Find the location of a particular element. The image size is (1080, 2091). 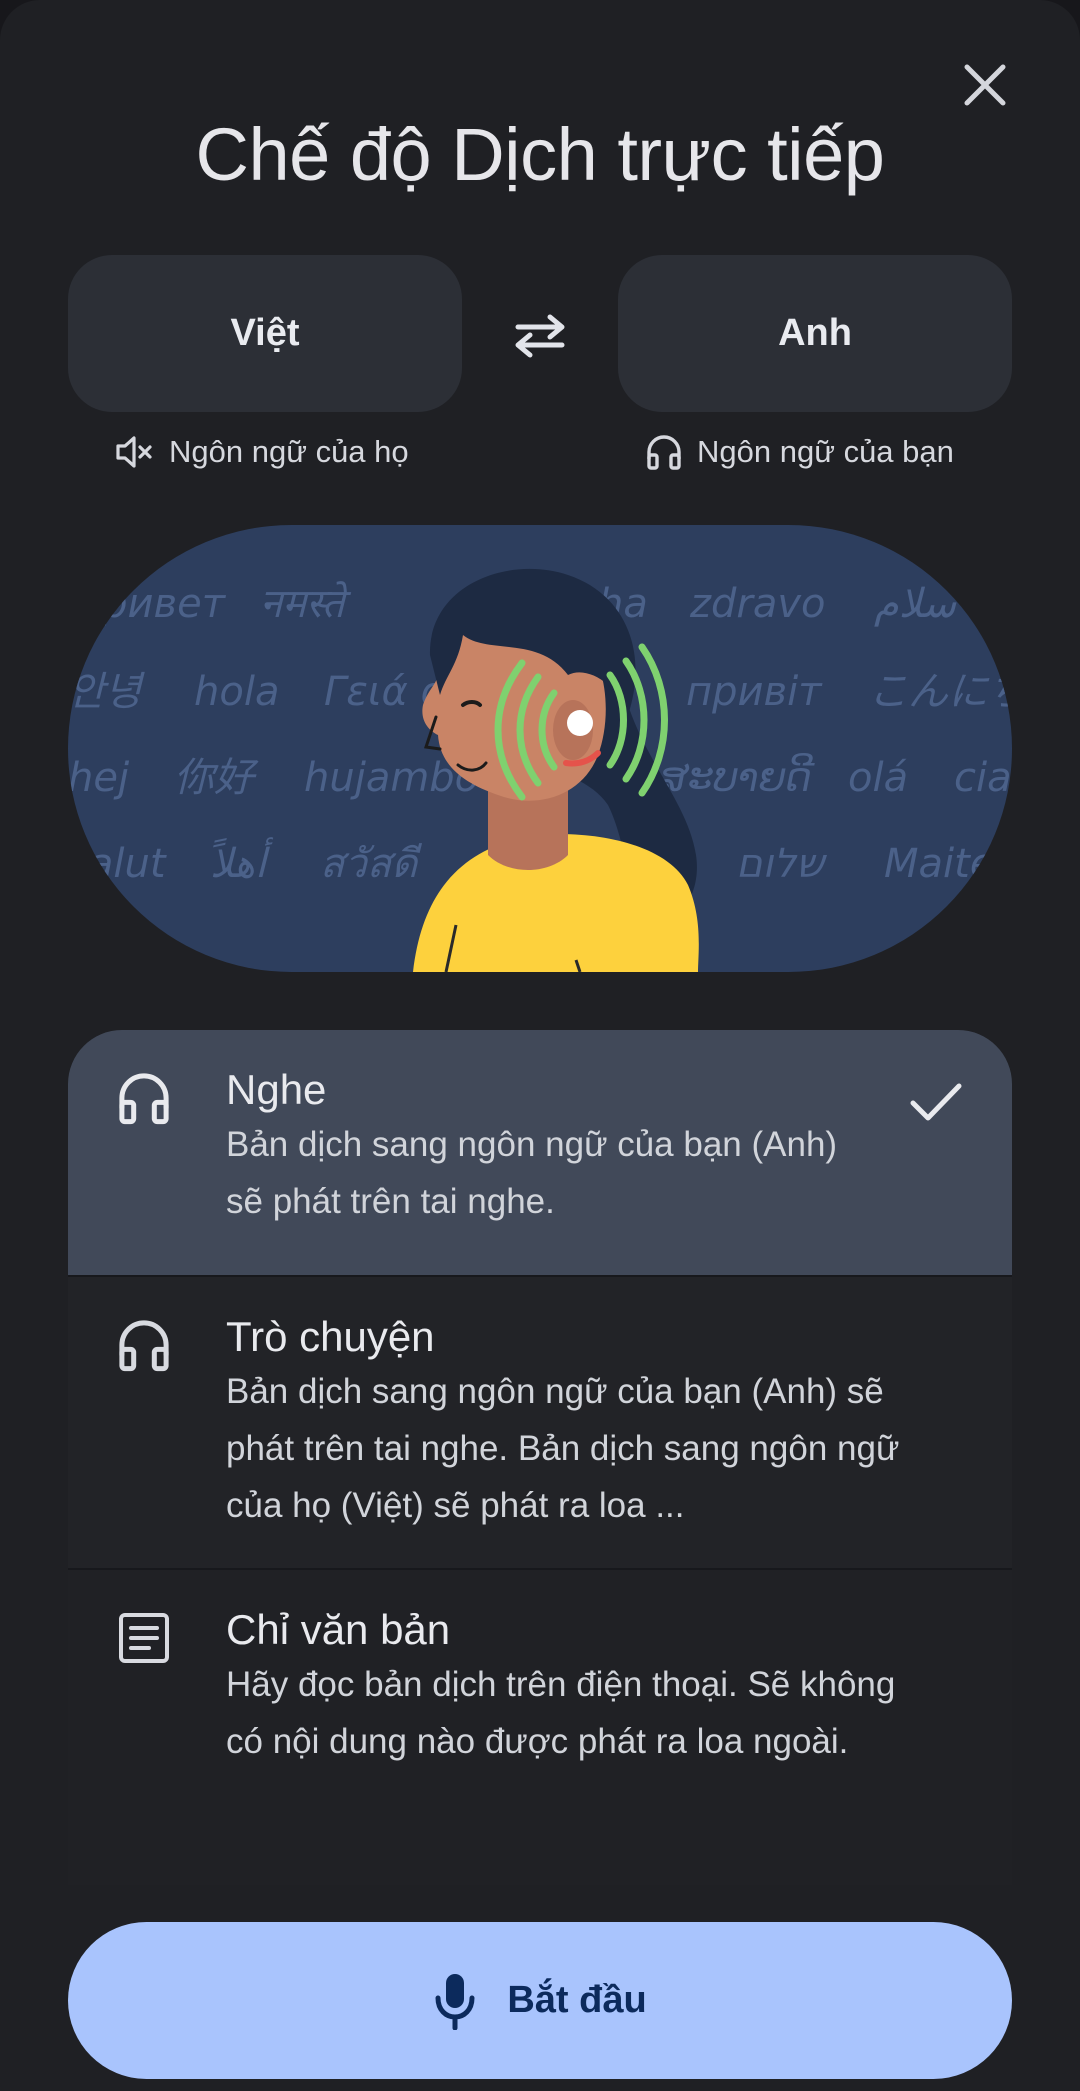

option-title: Nghe is located at coordinates (276, 1089).